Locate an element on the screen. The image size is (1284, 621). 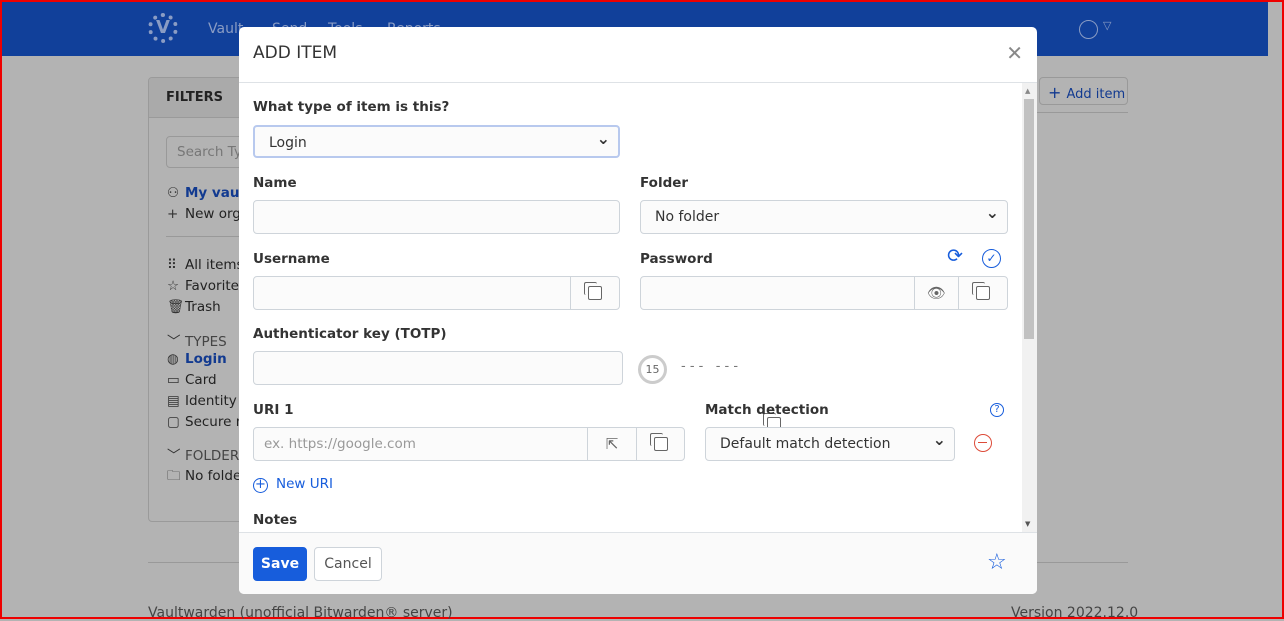
eye-icon: 👁 is located at coordinates (936, 293).